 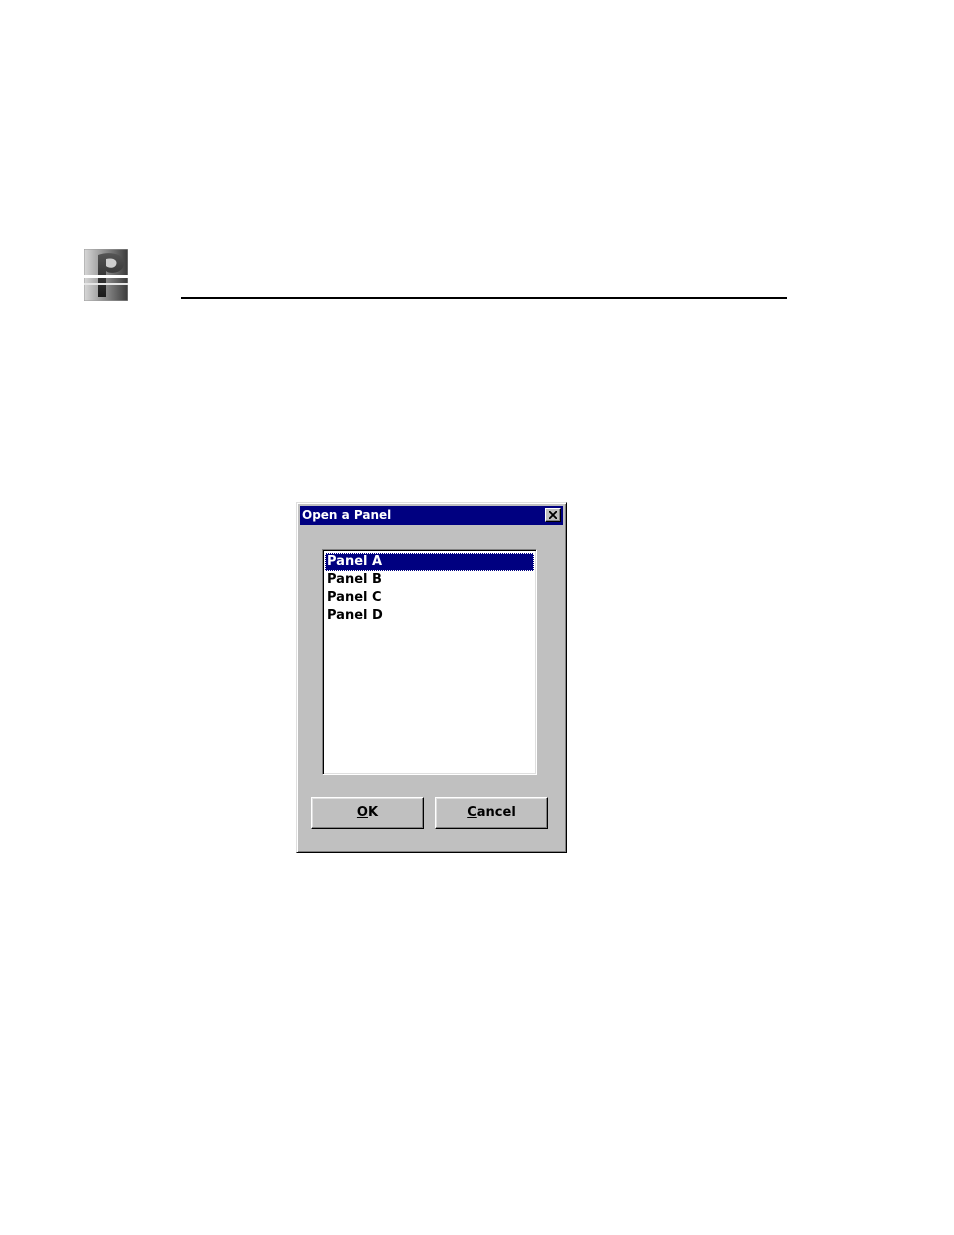 What do you see at coordinates (429, 662) in the screenshot?
I see `panel-listbox: Panel A Panel B Panel C Panel D` at bounding box center [429, 662].